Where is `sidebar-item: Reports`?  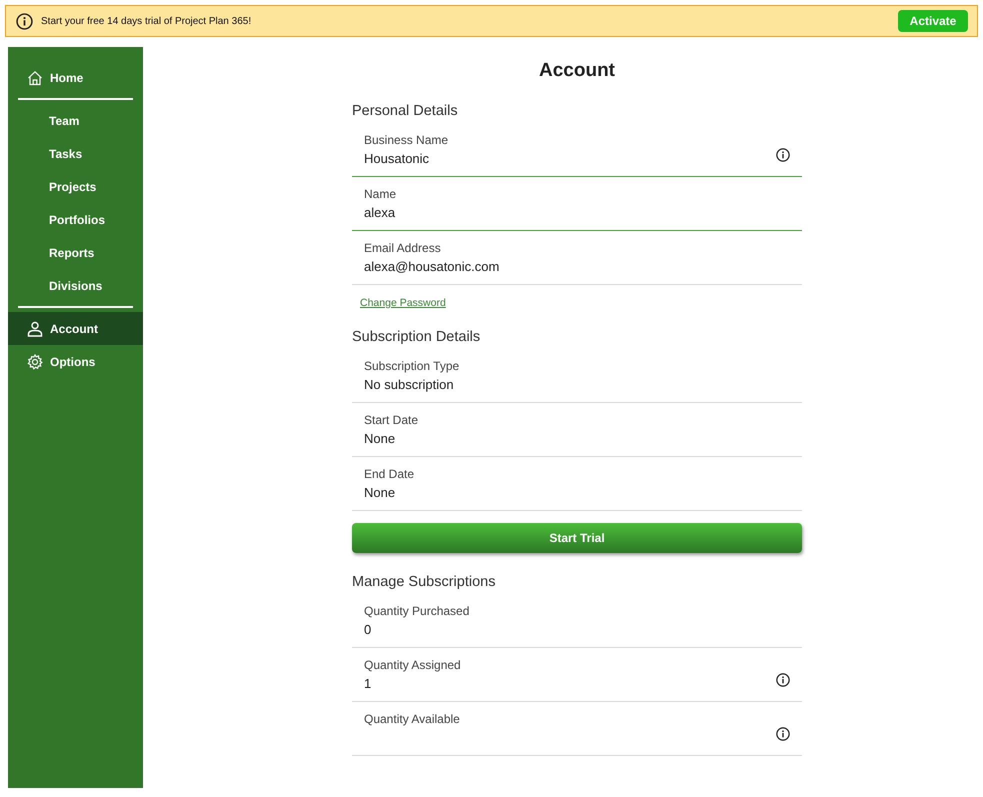 sidebar-item: Reports is located at coordinates (75, 252).